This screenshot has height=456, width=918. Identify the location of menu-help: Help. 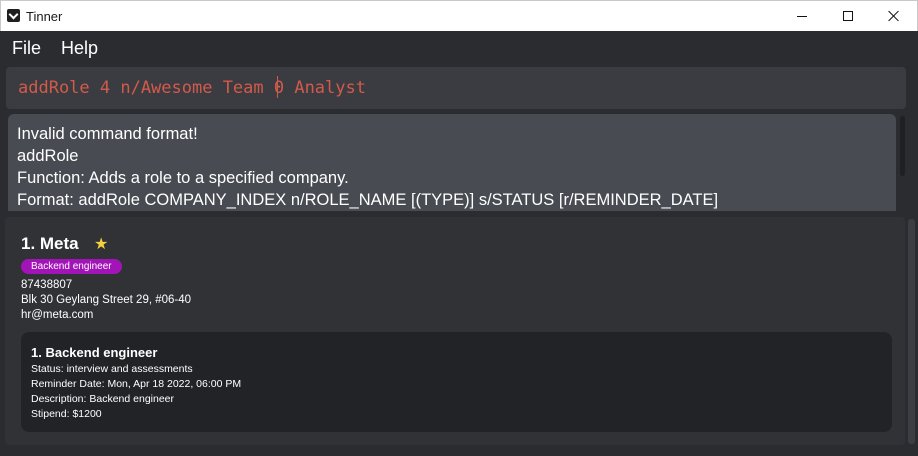
(79, 48).